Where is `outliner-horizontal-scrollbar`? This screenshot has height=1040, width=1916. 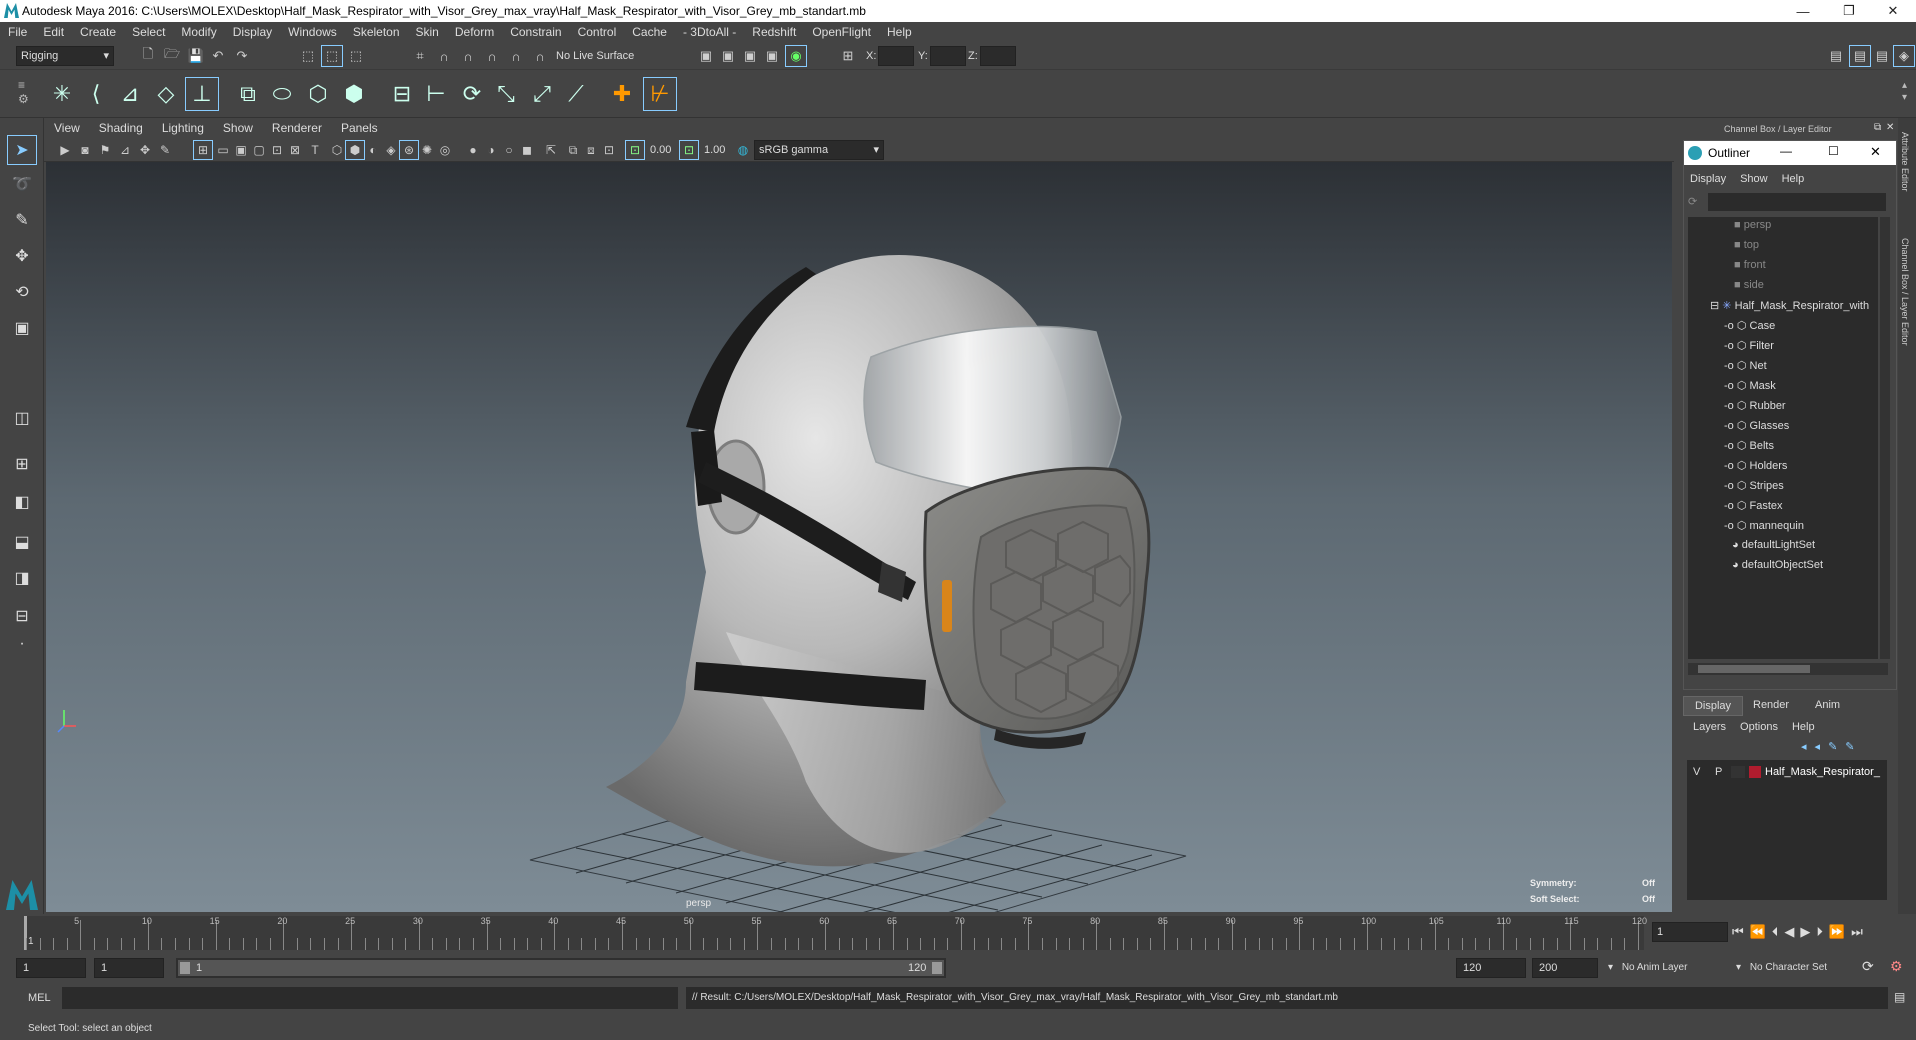 outliner-horizontal-scrollbar is located at coordinates (1788, 669).